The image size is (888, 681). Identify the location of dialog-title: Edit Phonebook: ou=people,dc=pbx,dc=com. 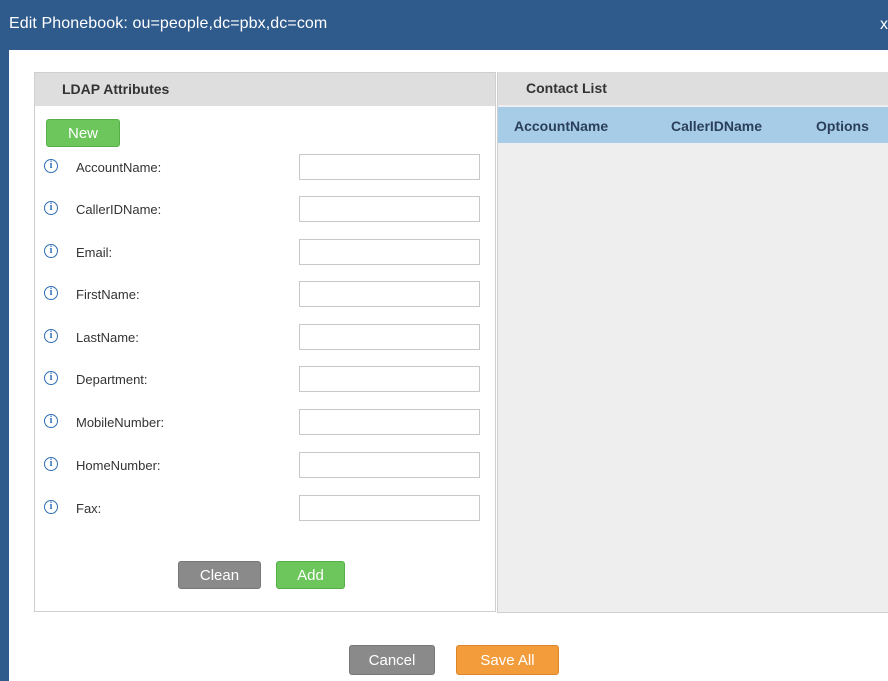
(168, 23).